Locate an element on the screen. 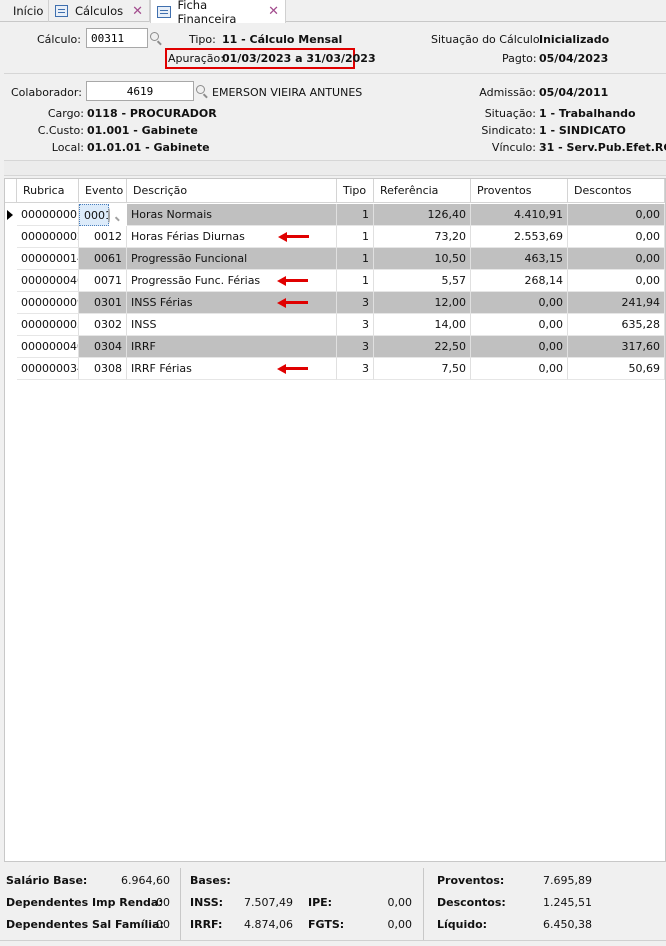 The image size is (666, 946). cell-evento: 0061 is located at coordinates (103, 259).